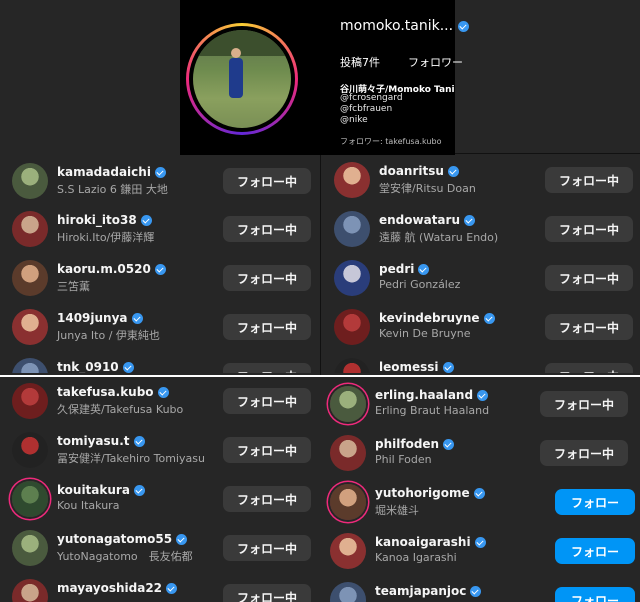  I want to click on list-item: 1409junya Junya Ito / 伊東純也 フォロー中, so click(160, 327).